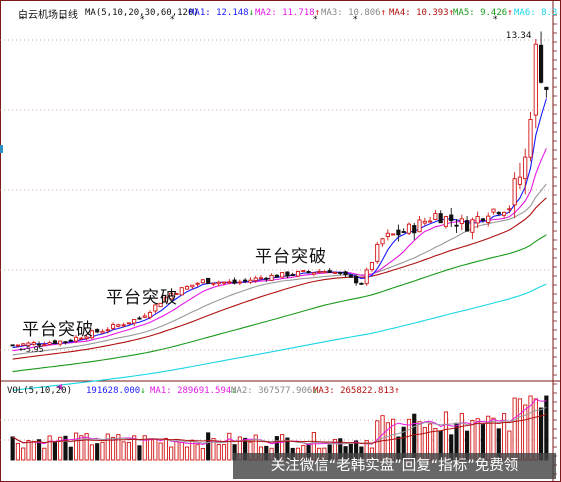 Image resolution: width=561 pixels, height=482 pixels. I want to click on annotation-breakout-1: 平台突破, so click(58, 330).